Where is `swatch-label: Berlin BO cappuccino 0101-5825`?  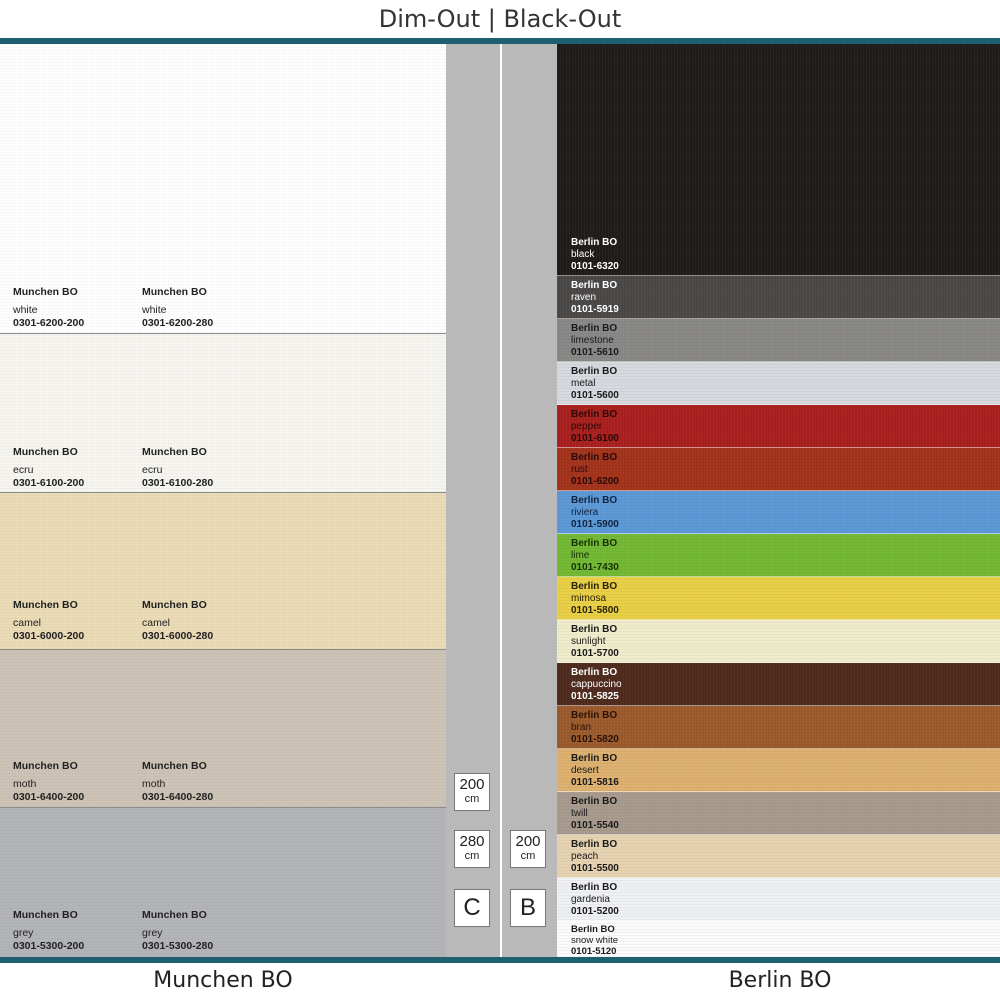 swatch-label: Berlin BO cappuccino 0101-5825 is located at coordinates (596, 685).